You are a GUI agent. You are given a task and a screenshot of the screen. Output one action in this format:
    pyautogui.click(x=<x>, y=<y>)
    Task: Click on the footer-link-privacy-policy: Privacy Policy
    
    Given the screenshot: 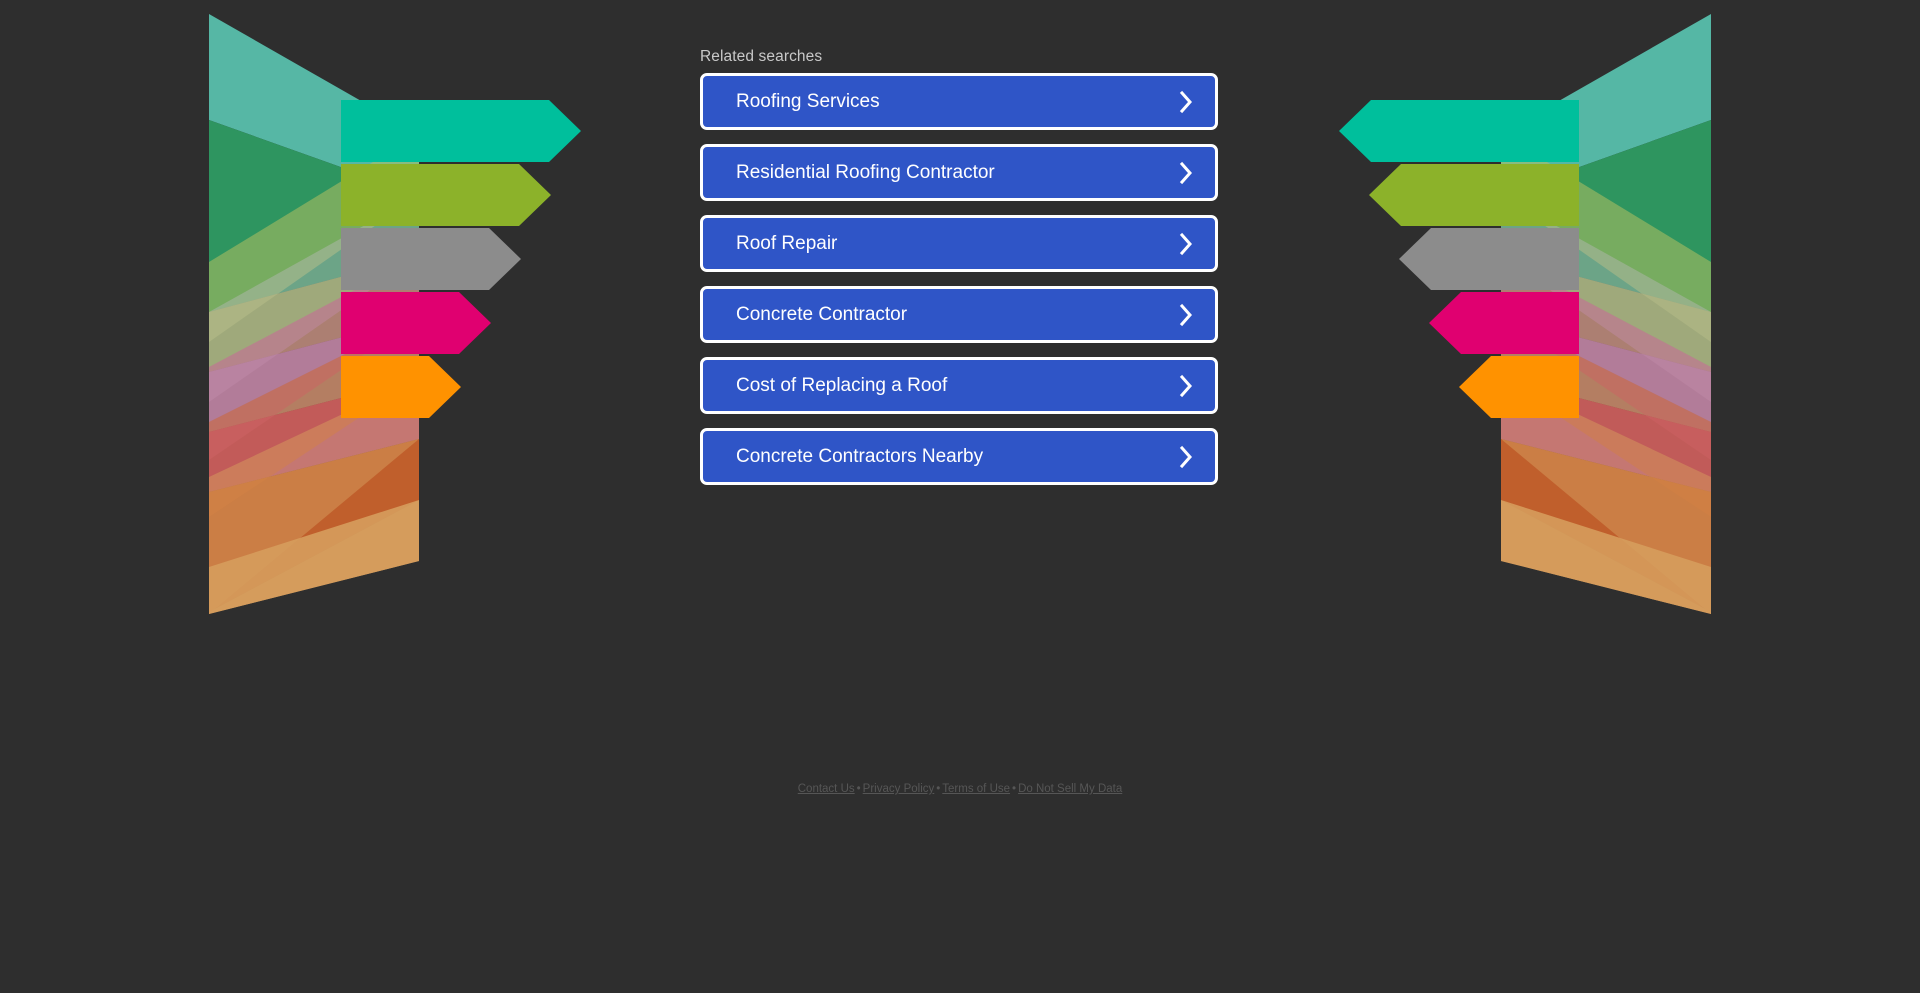 What is the action you would take?
    pyautogui.click(x=899, y=789)
    